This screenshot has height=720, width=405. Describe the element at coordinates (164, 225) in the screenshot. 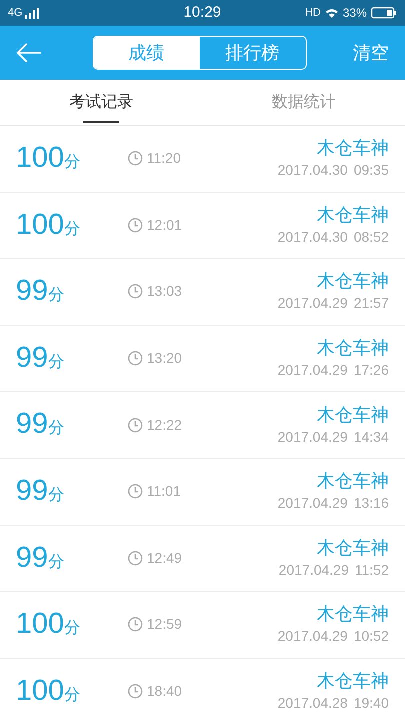

I see `duration: 12:01` at that location.